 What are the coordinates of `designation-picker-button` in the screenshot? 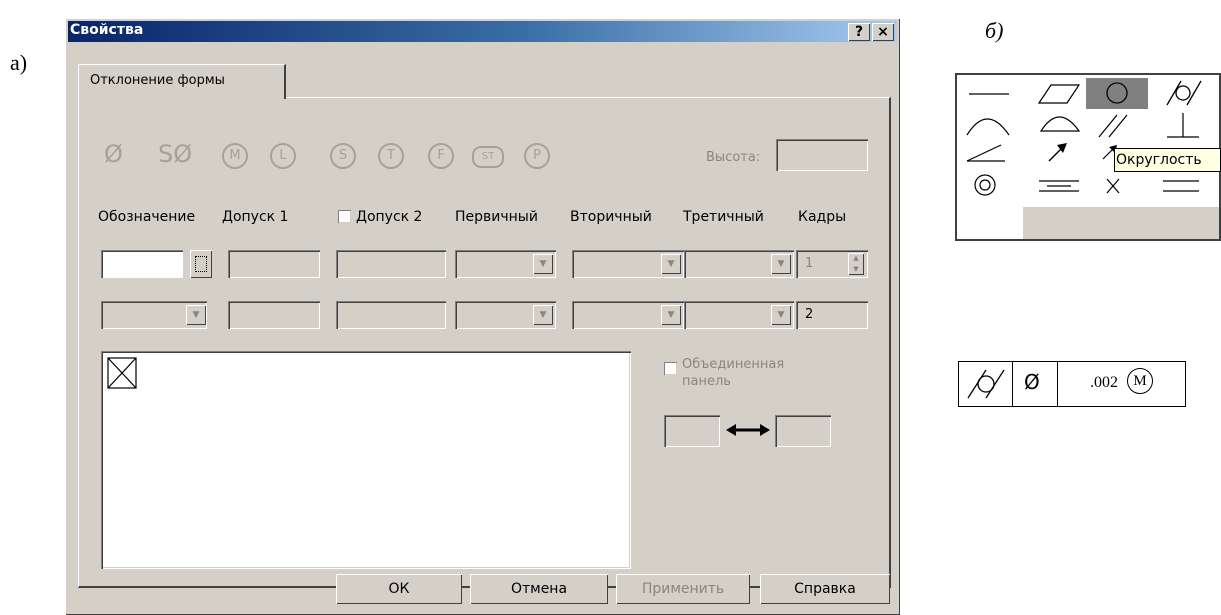 It's located at (201, 264).